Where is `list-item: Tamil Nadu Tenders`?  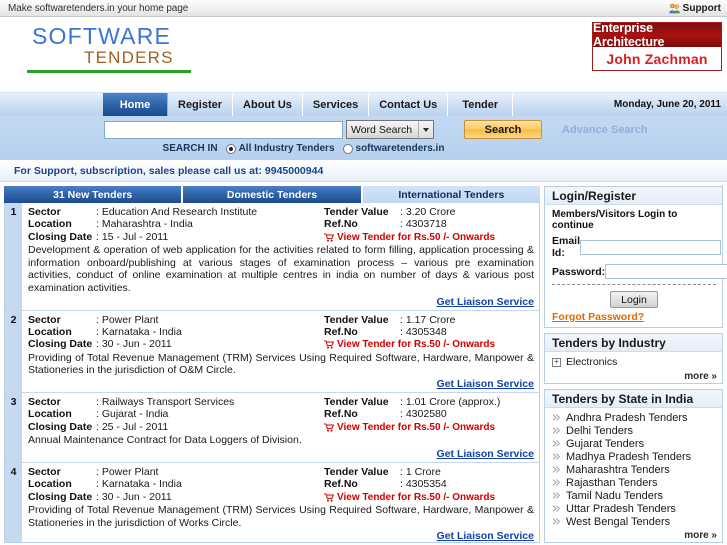
list-item: Tamil Nadu Tenders is located at coordinates (634, 495).